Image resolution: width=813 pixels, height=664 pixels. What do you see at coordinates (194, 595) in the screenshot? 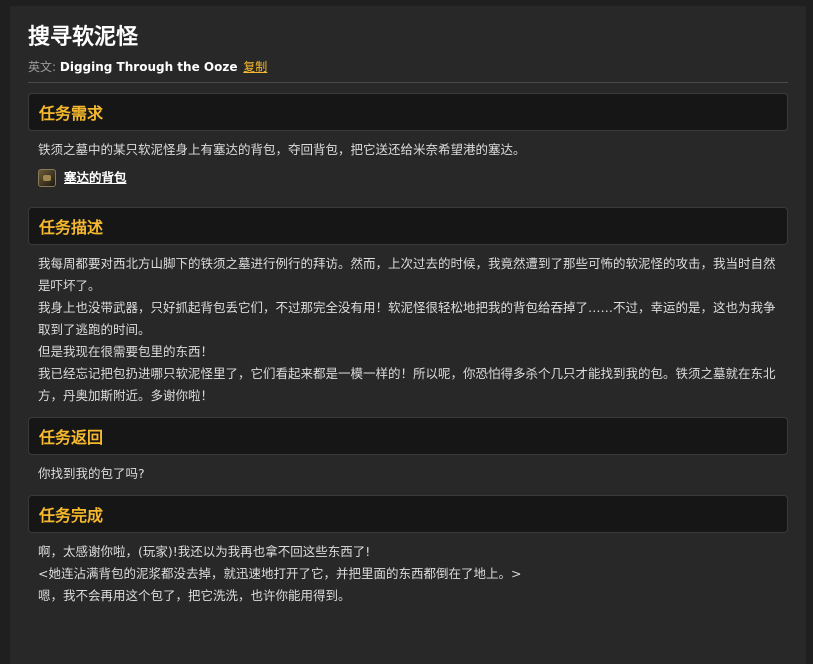
I see `complete-line: 嗯，我不会再用这个包了，把它洗洗，也许你能用得到。` at bounding box center [194, 595].